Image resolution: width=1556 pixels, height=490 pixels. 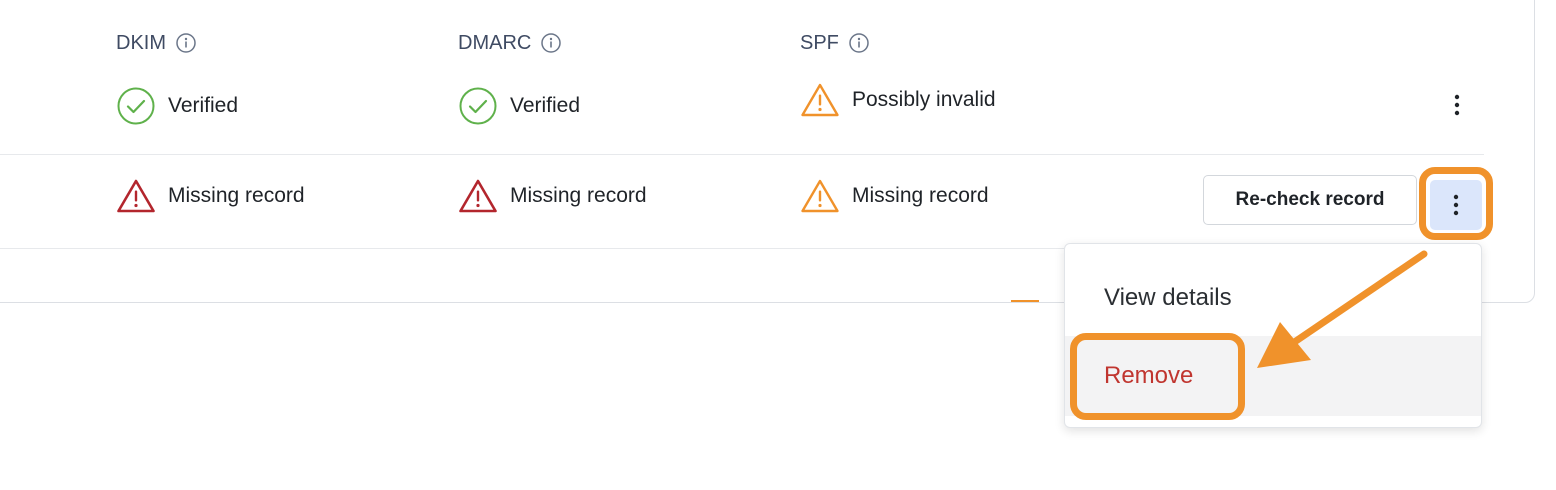 I want to click on column-header-dmarc: DMARC, so click(x=510, y=43).